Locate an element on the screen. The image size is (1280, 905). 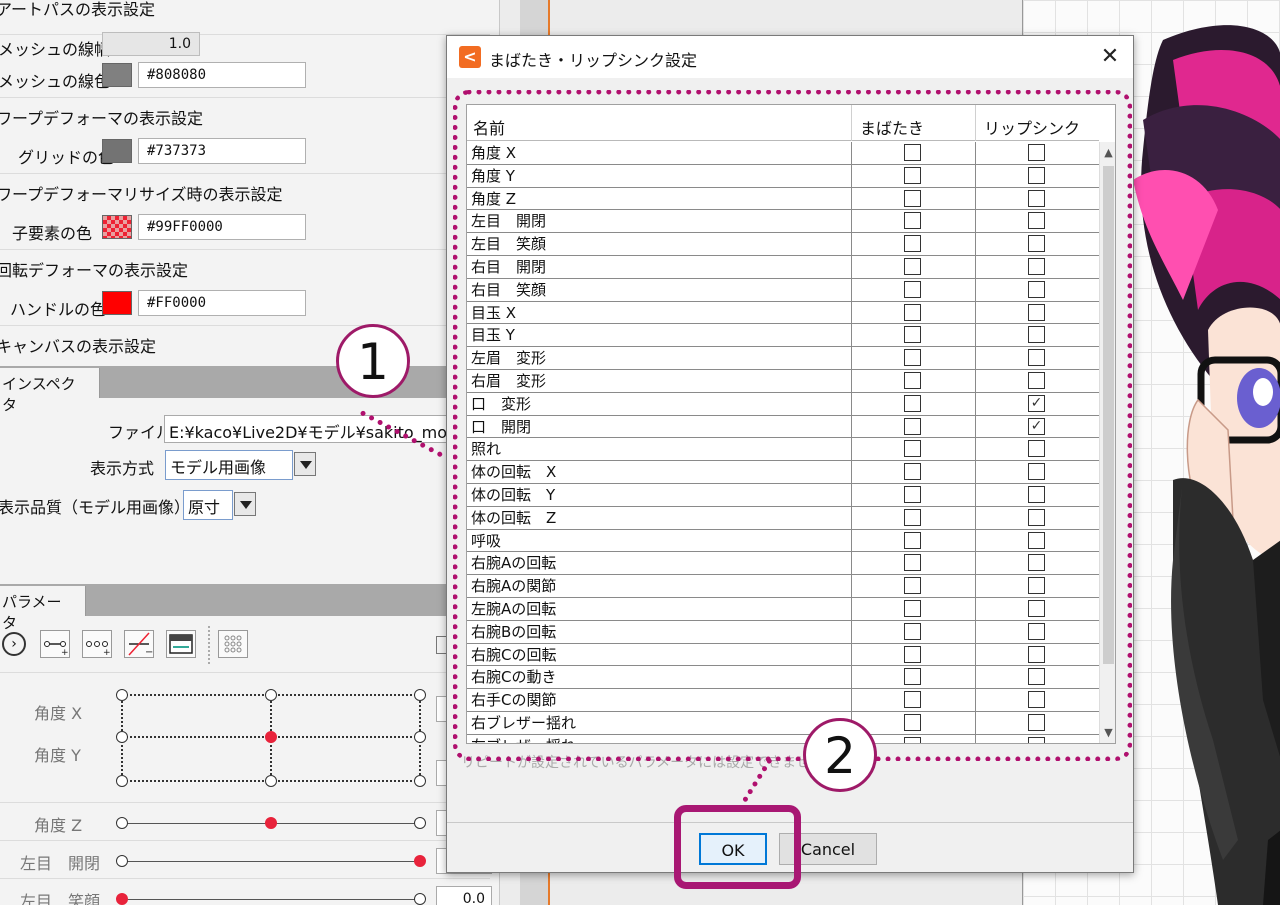
play-circle-icon: › is located at coordinates (14, 644).